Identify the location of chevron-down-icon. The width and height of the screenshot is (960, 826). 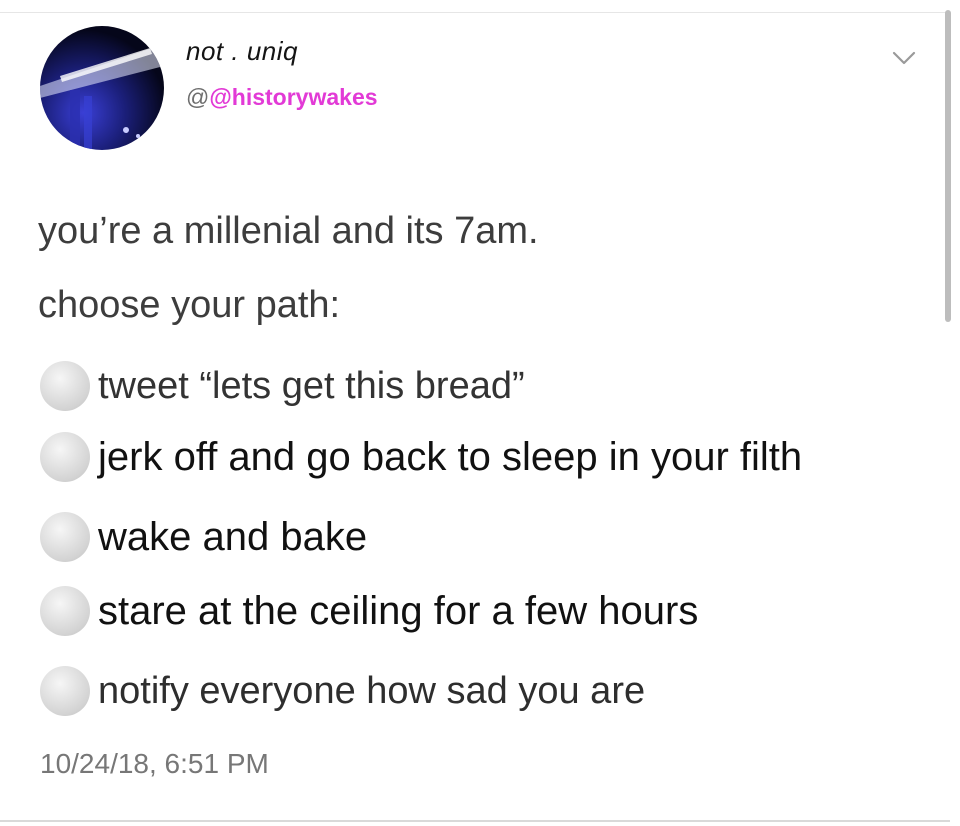
(904, 58).